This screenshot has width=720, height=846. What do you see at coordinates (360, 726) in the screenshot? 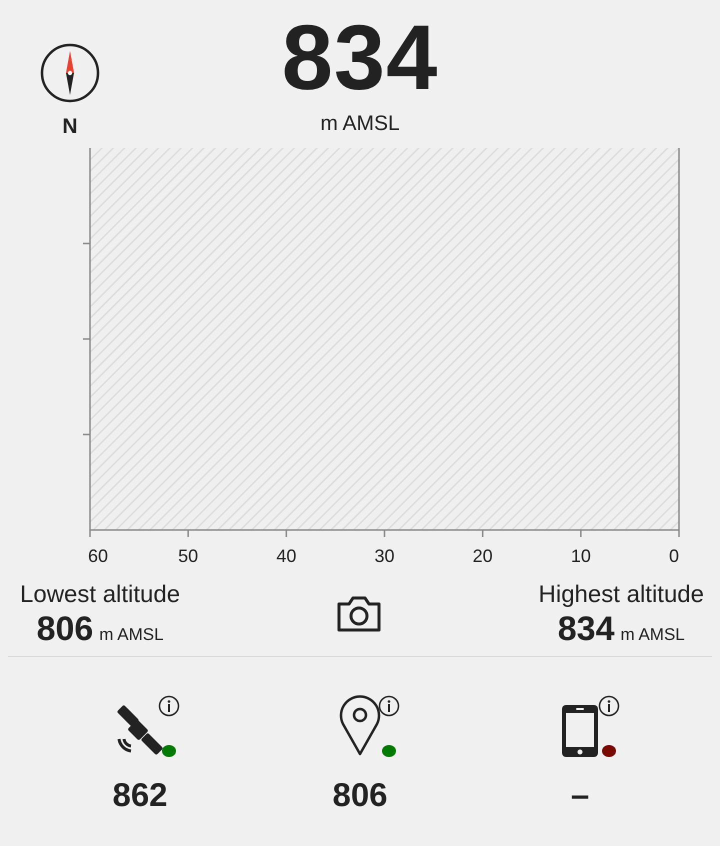
I see `map-pin-icon` at bounding box center [360, 726].